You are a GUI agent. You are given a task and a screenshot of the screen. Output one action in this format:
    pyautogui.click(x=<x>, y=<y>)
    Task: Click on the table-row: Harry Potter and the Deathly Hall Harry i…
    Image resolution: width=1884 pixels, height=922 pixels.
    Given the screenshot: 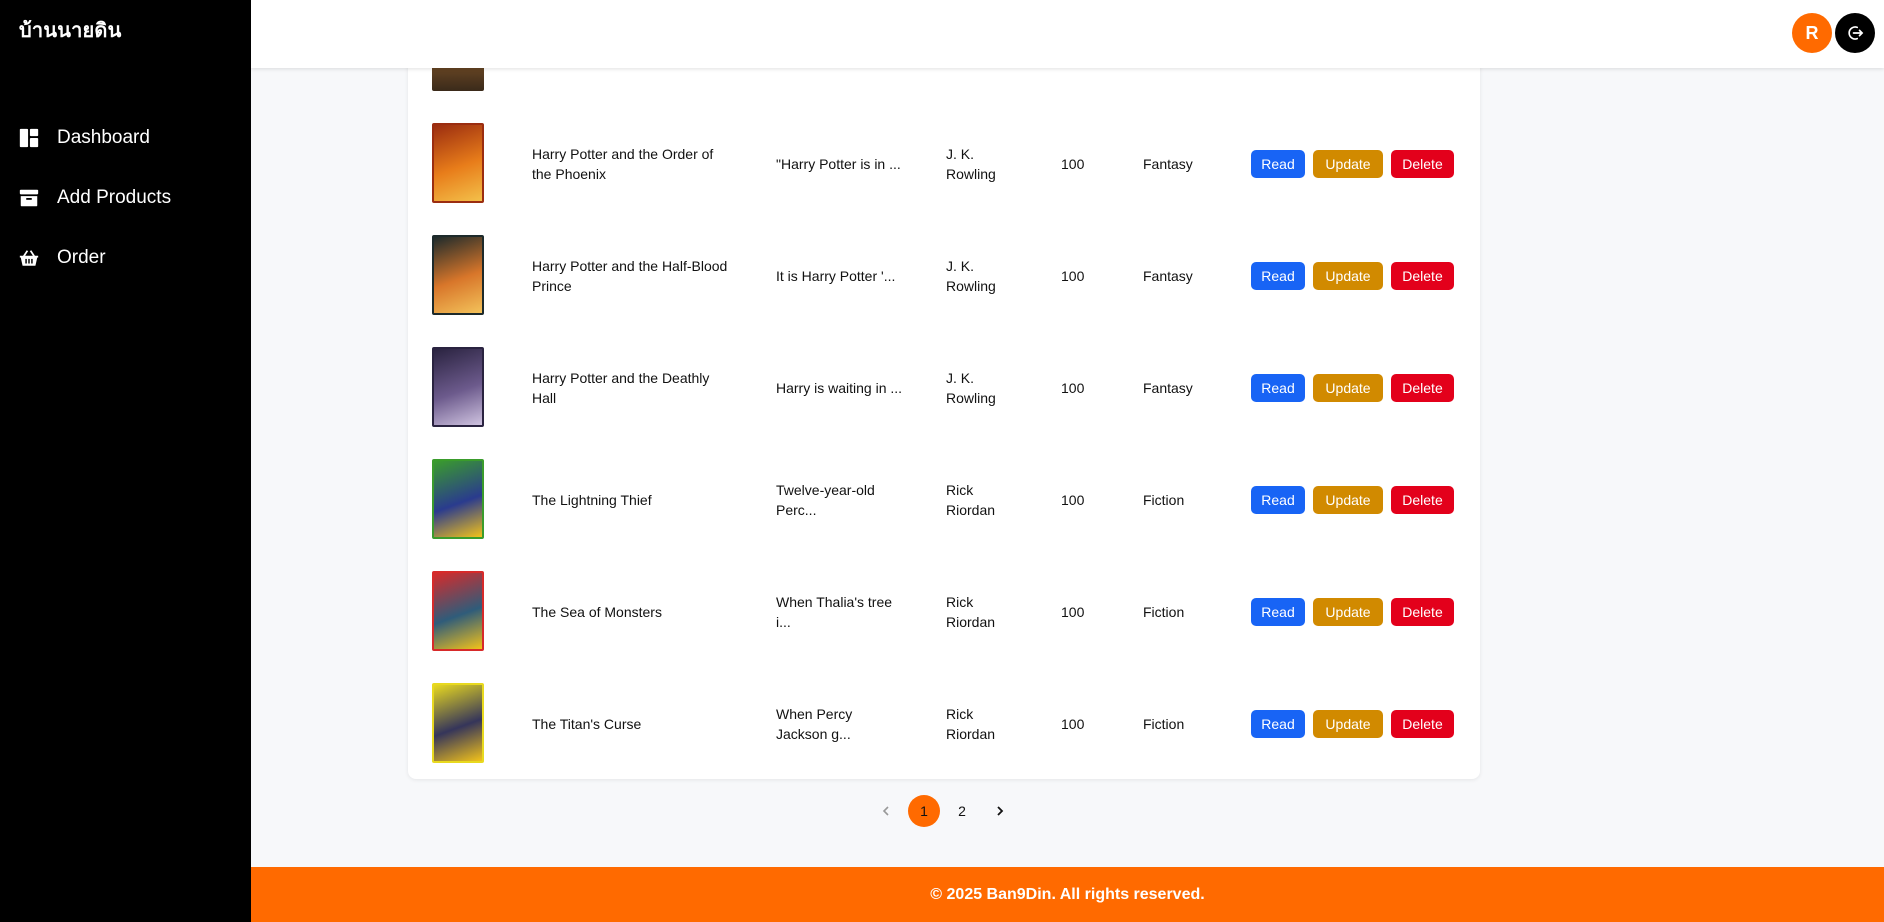 What is the action you would take?
    pyautogui.click(x=944, y=388)
    